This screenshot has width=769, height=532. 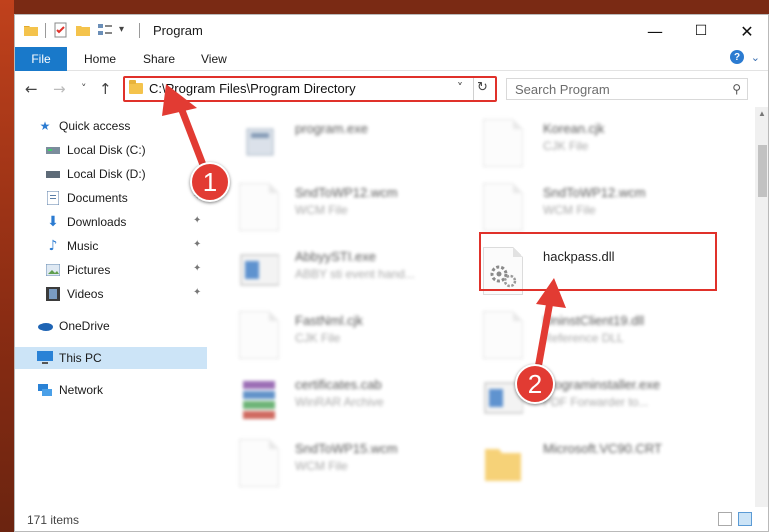 I want to click on sidebar-item-label: Quick access, so click(x=95, y=126).